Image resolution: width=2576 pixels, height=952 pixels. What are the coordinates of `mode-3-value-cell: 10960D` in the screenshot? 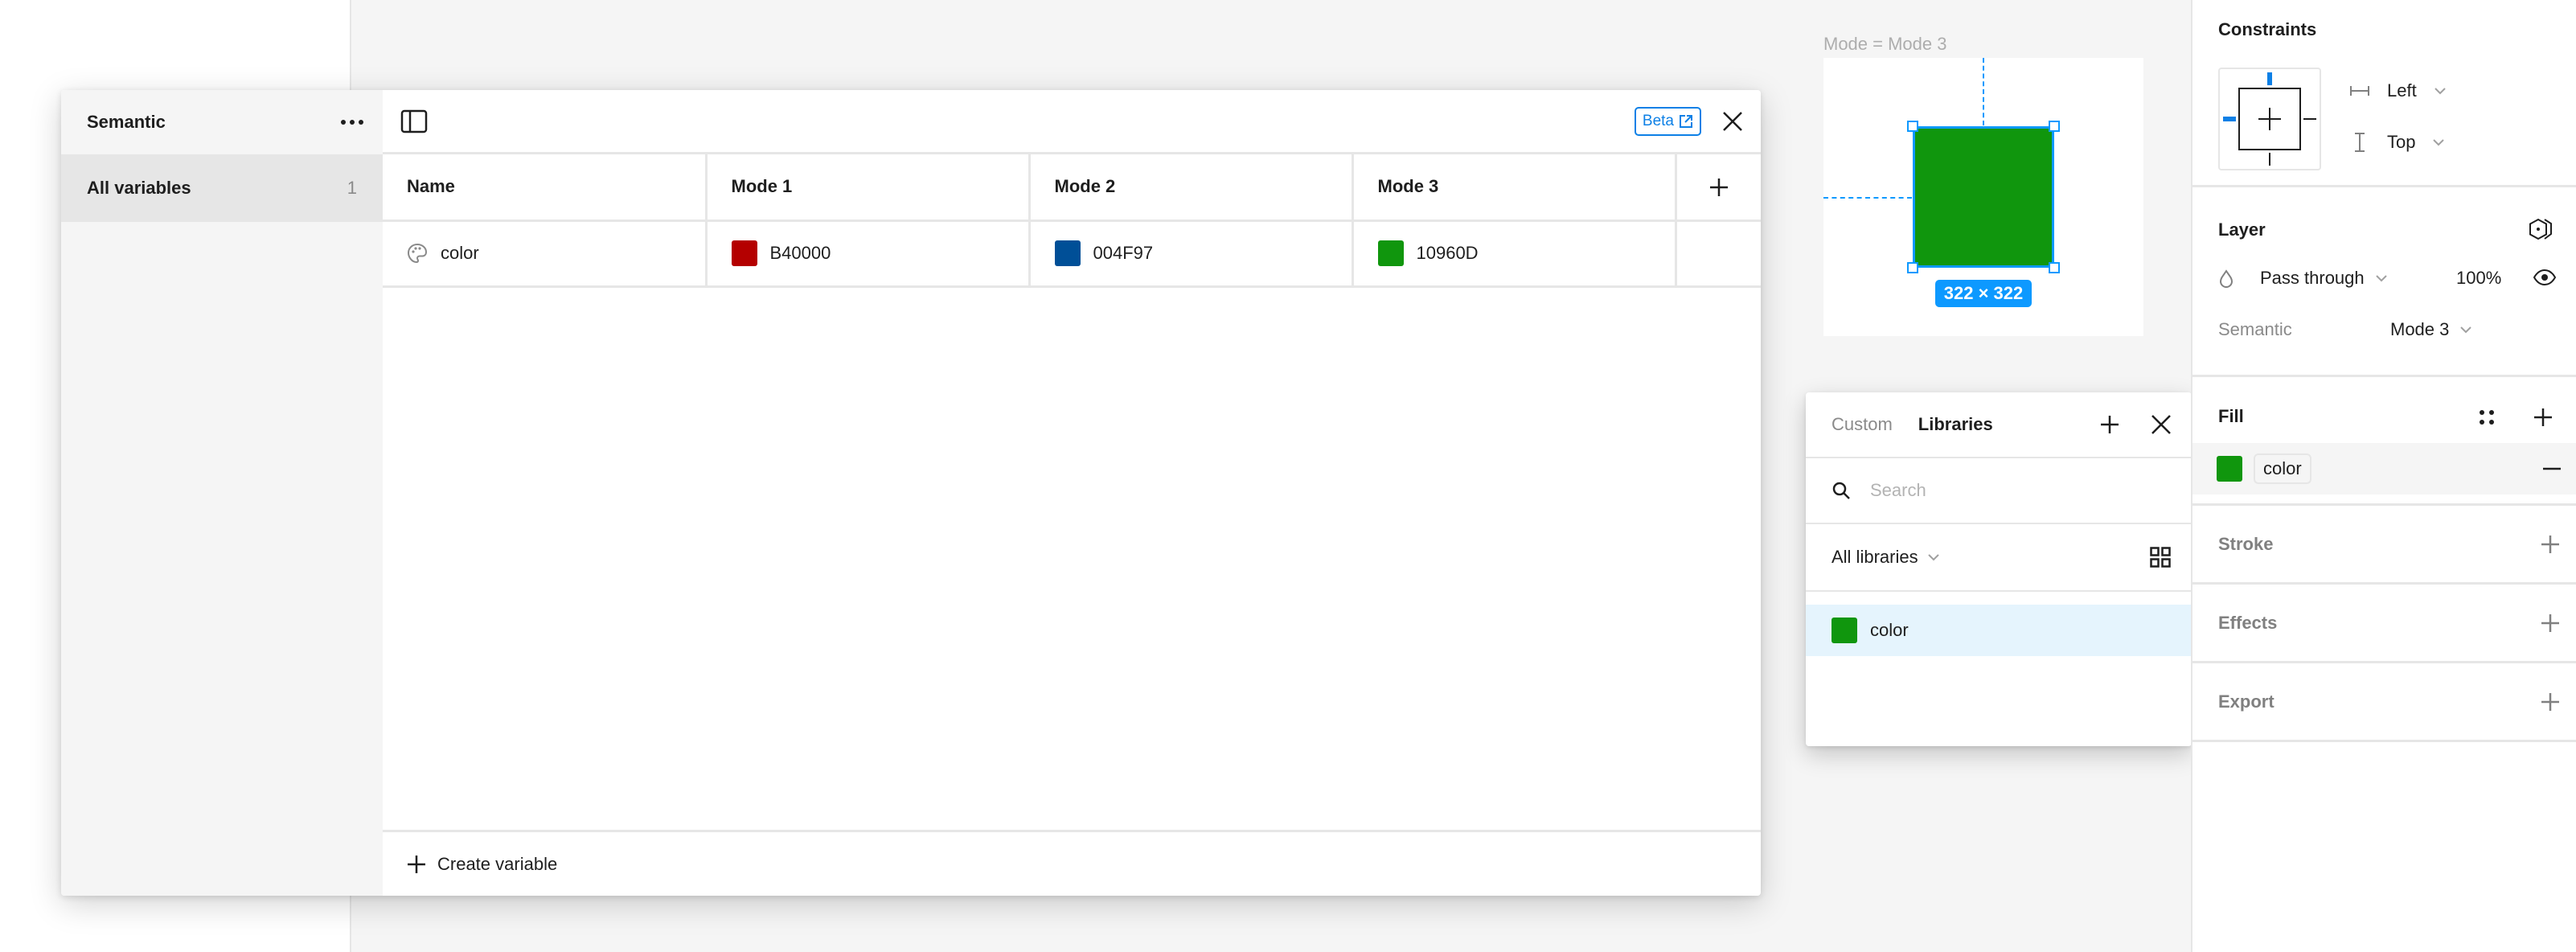 It's located at (1514, 254).